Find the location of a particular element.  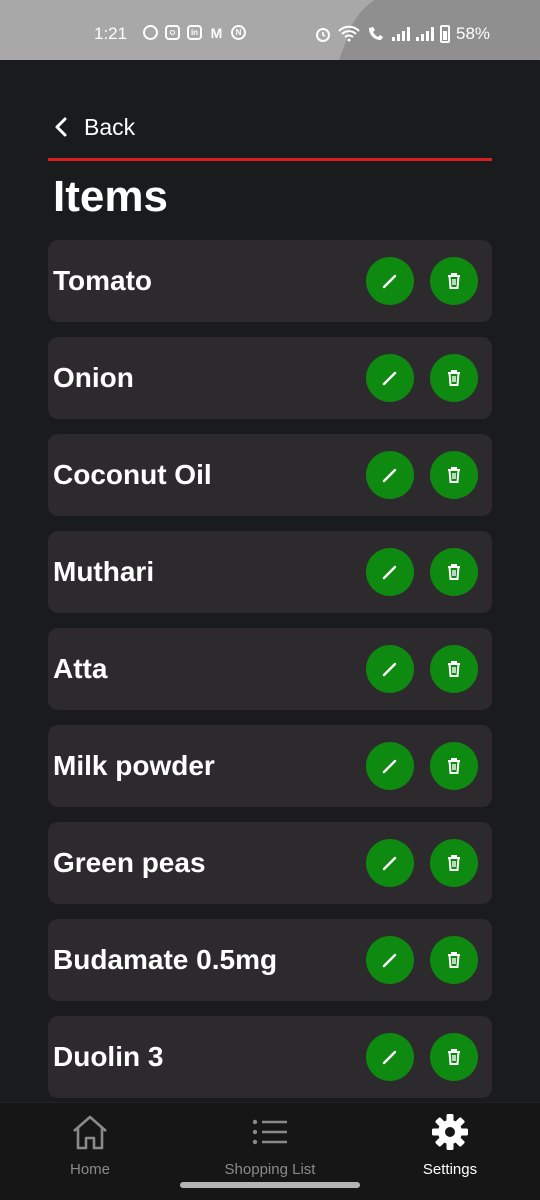

nav-home-label: Home is located at coordinates (89, 1169).